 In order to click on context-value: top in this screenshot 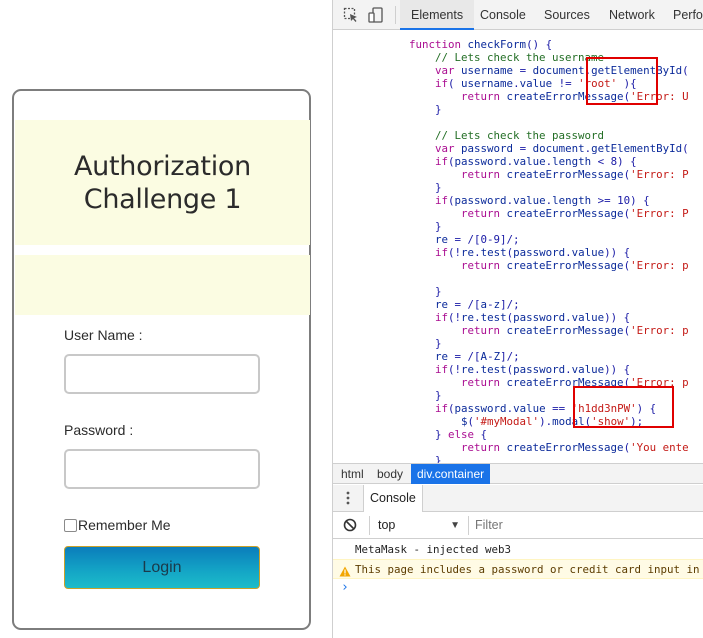, I will do `click(387, 525)`.